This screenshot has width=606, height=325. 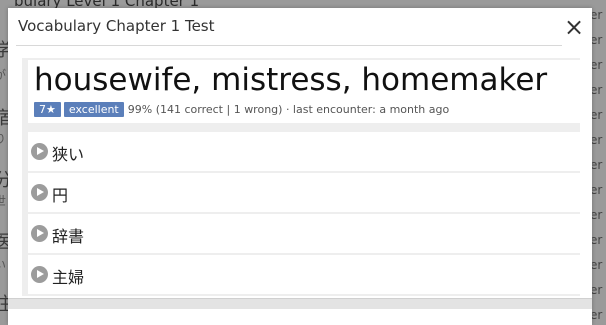 What do you see at coordinates (68, 236) in the screenshot?
I see `answer-option-label: 辞書` at bounding box center [68, 236].